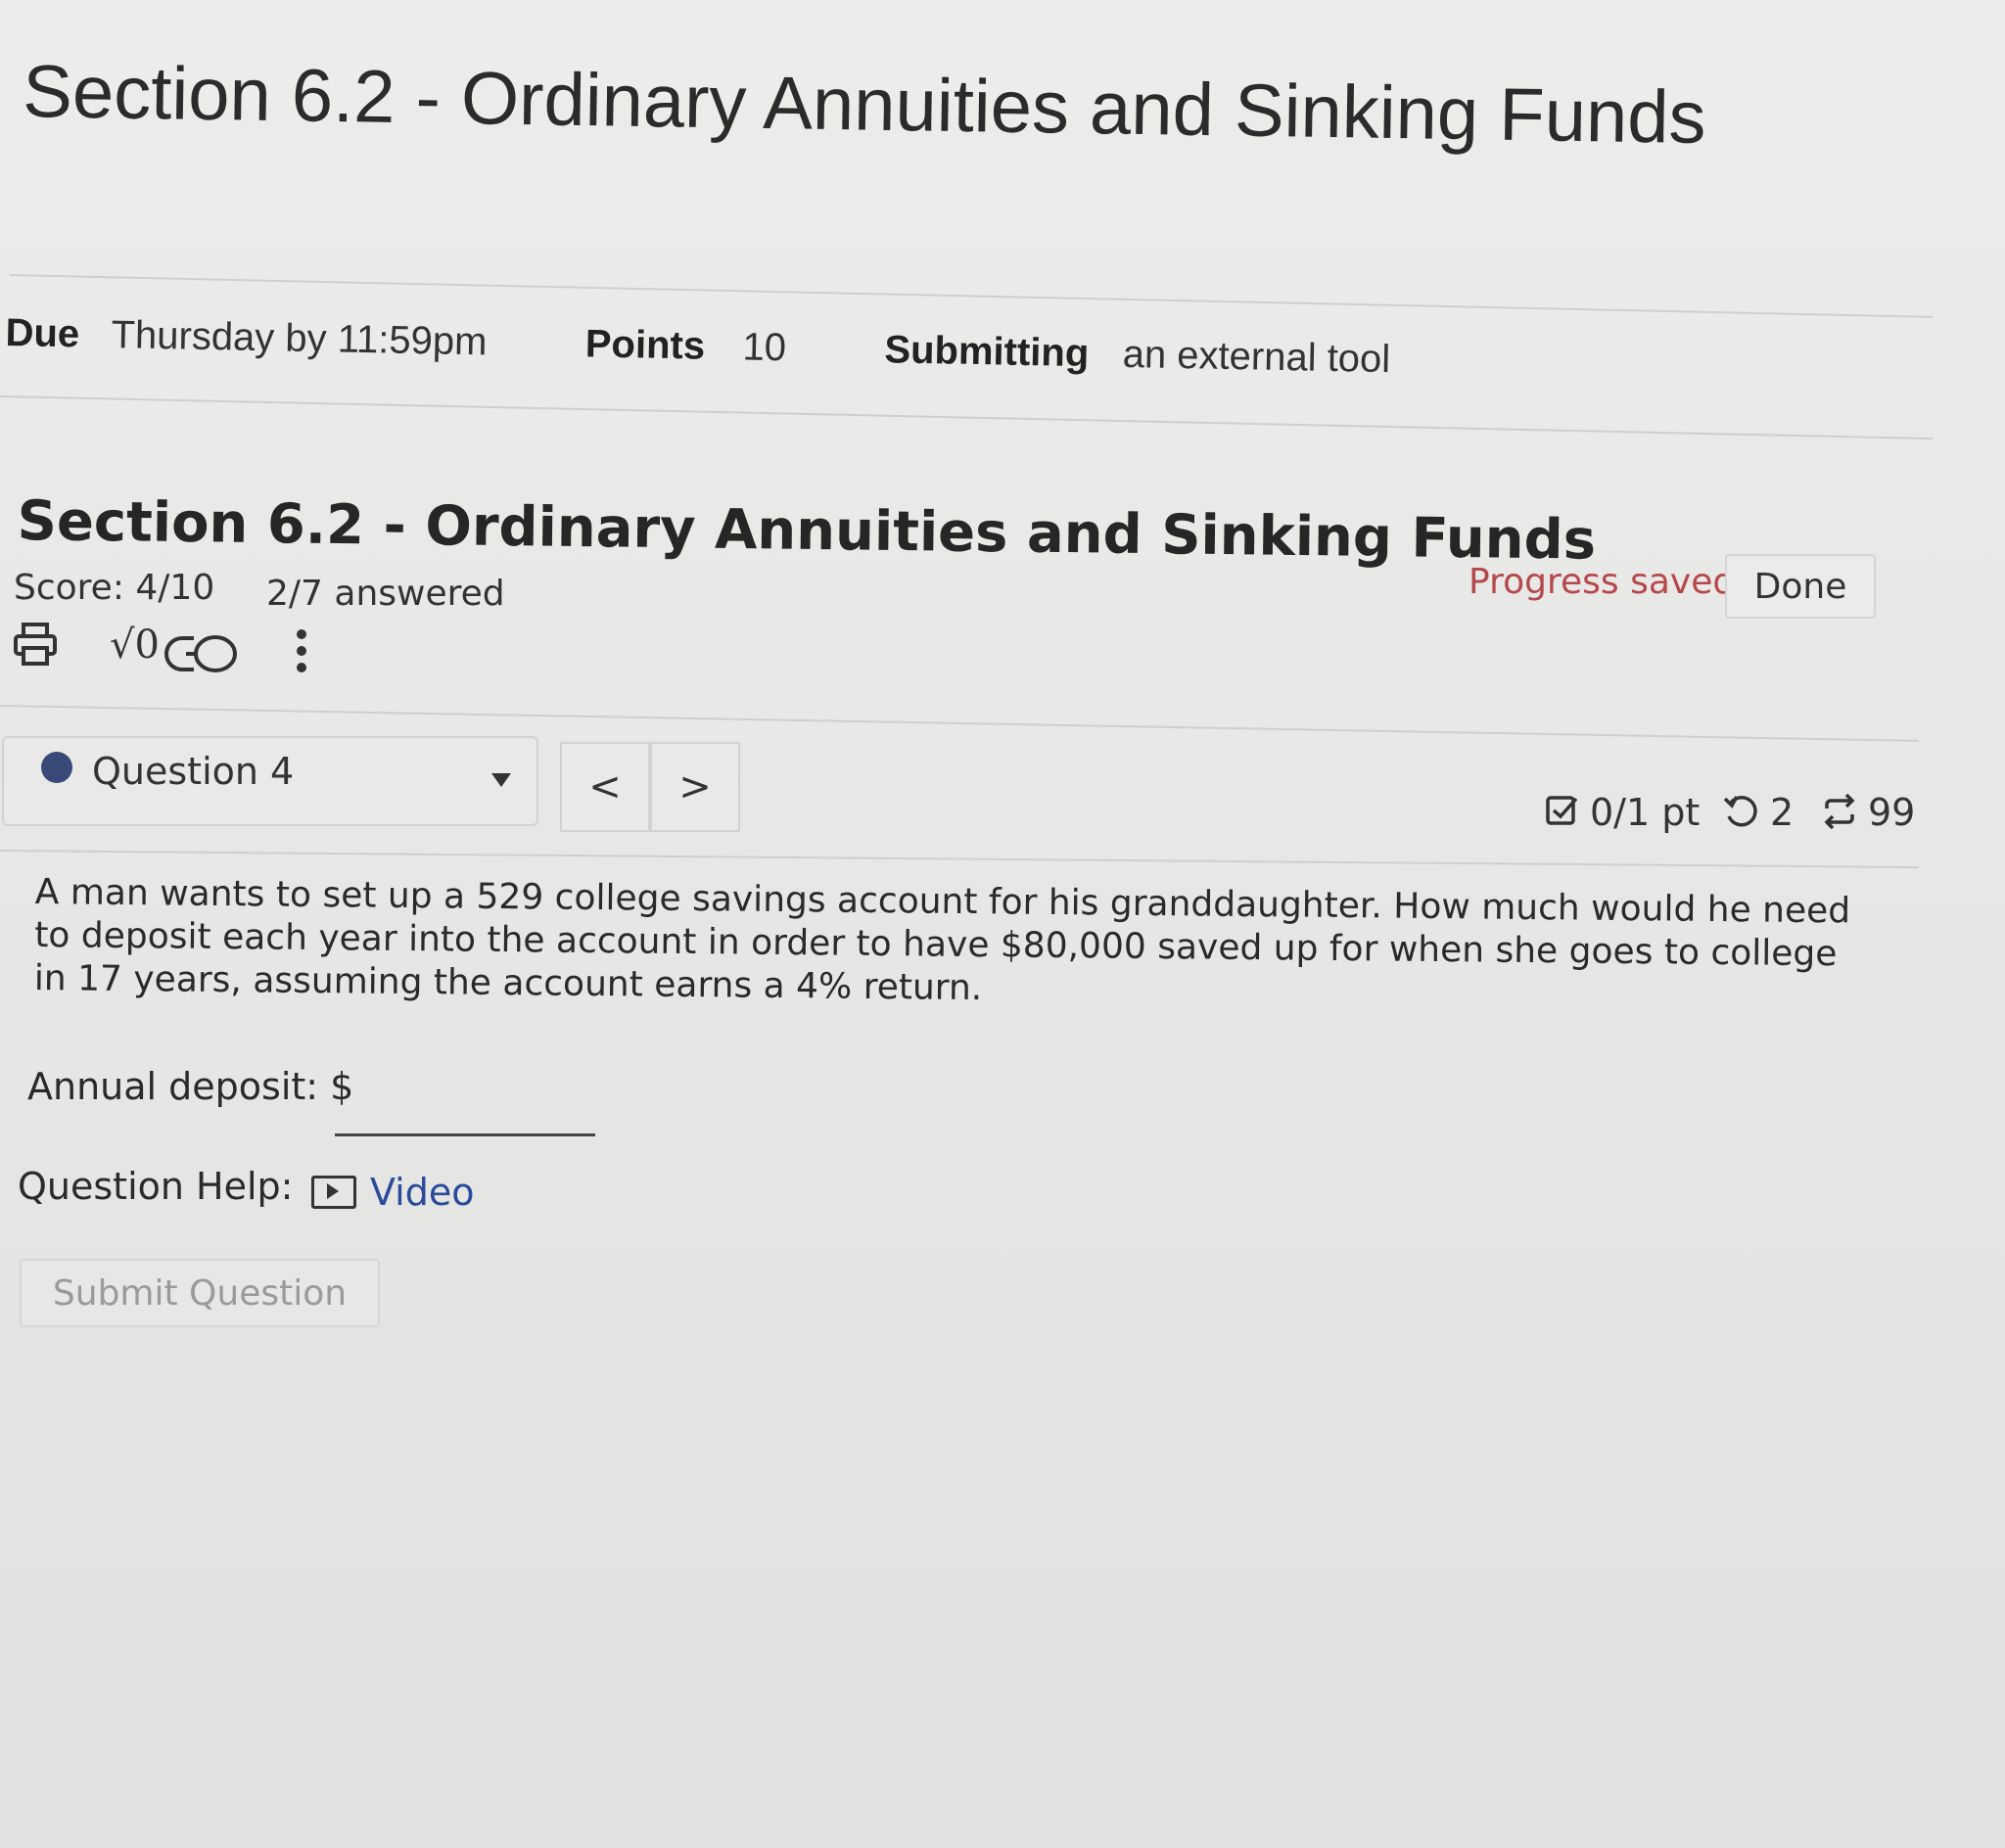 This screenshot has width=2005, height=1848. Describe the element at coordinates (1741, 811) in the screenshot. I see `retry-icon` at that location.